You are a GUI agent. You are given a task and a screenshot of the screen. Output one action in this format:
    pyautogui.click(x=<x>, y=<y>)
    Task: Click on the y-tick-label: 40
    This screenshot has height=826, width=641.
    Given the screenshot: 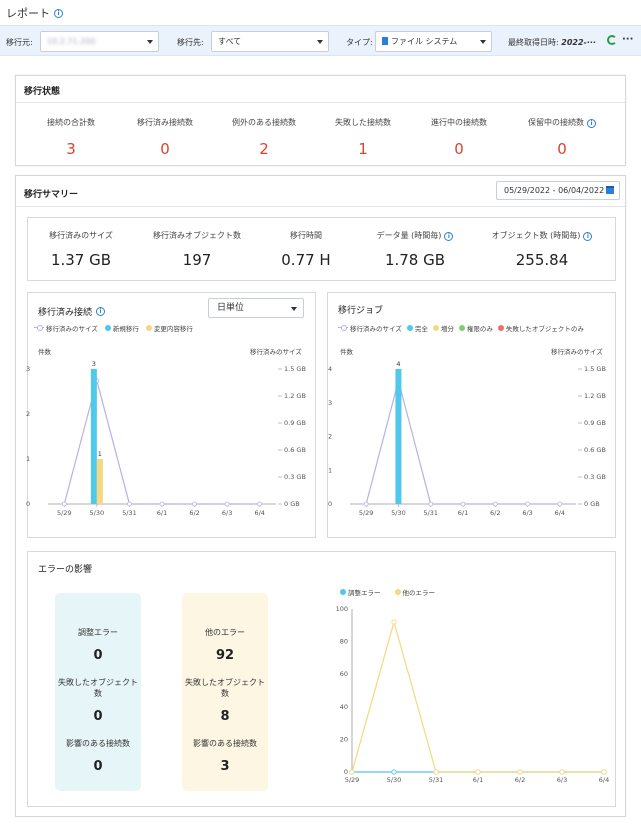 What is the action you would take?
    pyautogui.click(x=344, y=707)
    